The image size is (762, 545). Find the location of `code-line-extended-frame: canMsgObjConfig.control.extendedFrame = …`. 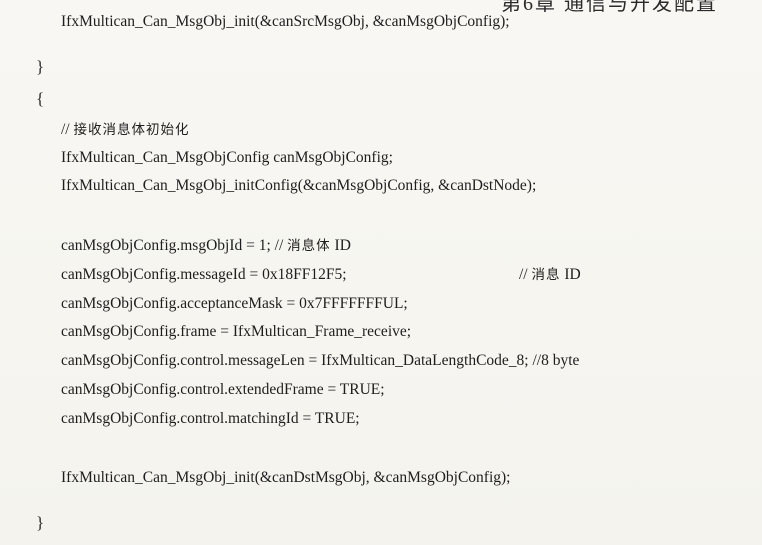

code-line-extended-frame: canMsgObjConfig.control.extendedFrame = … is located at coordinates (223, 389).